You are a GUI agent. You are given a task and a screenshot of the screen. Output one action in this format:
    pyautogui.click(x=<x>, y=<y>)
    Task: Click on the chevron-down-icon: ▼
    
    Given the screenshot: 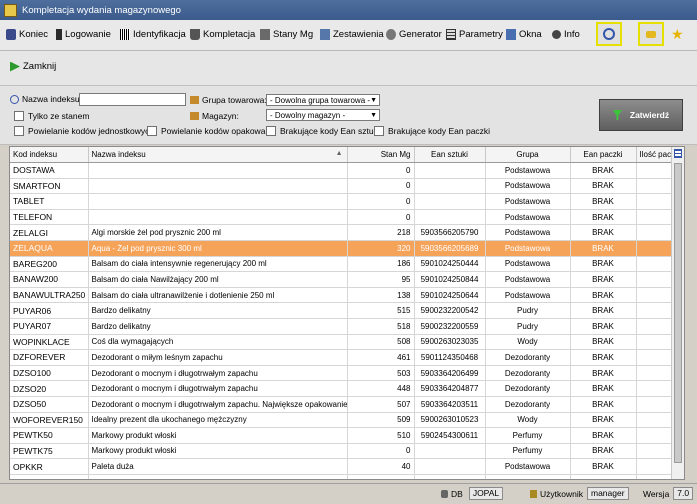 What is the action you would take?
    pyautogui.click(x=373, y=115)
    